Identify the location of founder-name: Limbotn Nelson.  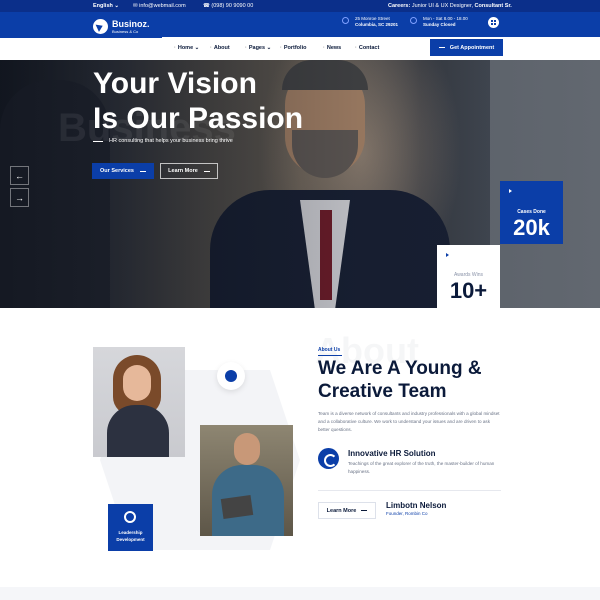
(416, 505).